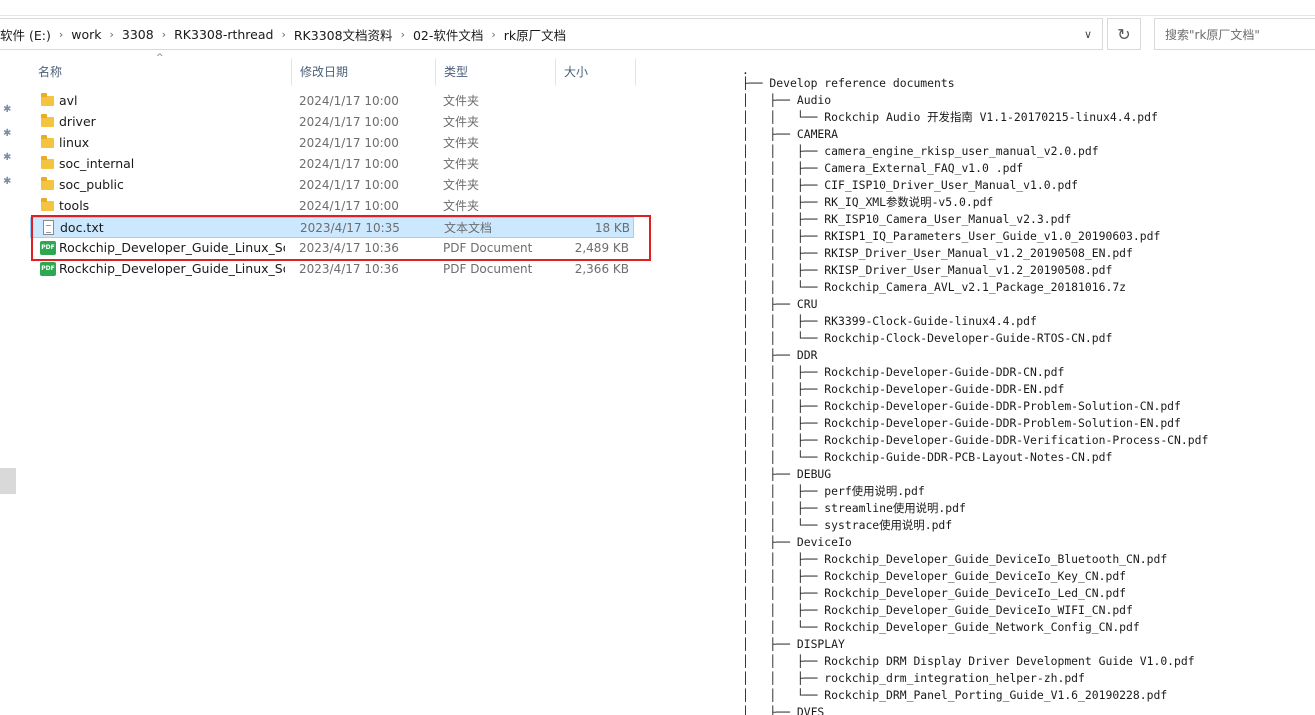 The image size is (1315, 715). Describe the element at coordinates (77, 121) in the screenshot. I see `file-name: driver` at that location.